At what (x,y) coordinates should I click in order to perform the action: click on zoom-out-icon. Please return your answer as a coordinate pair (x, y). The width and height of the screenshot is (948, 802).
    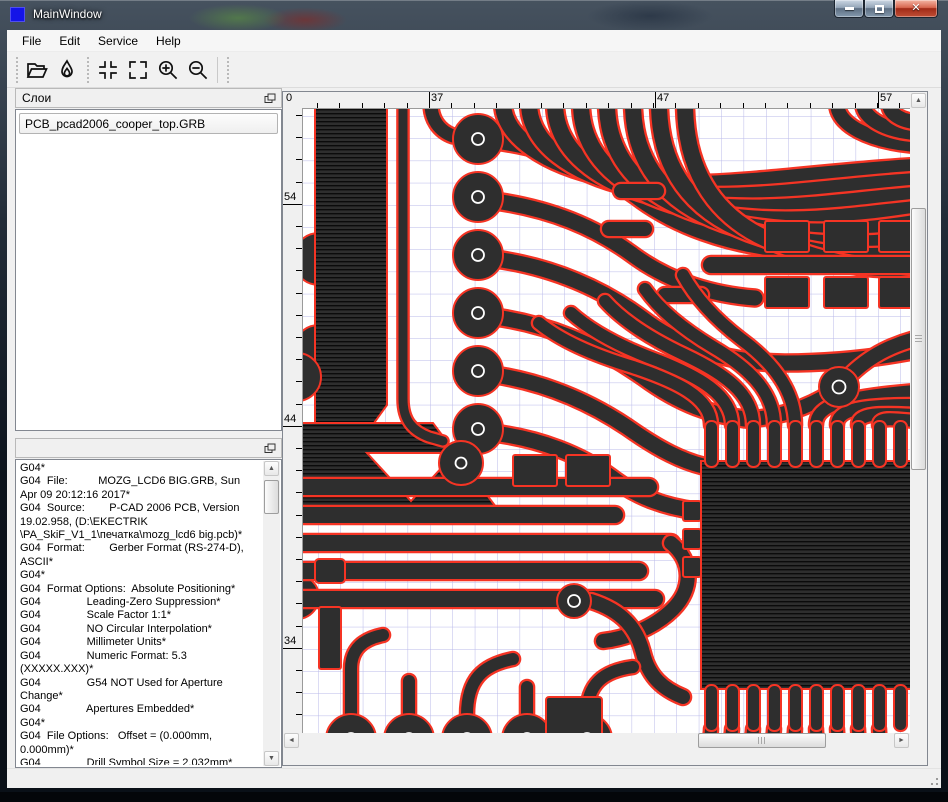
    Looking at the image, I should click on (198, 69).